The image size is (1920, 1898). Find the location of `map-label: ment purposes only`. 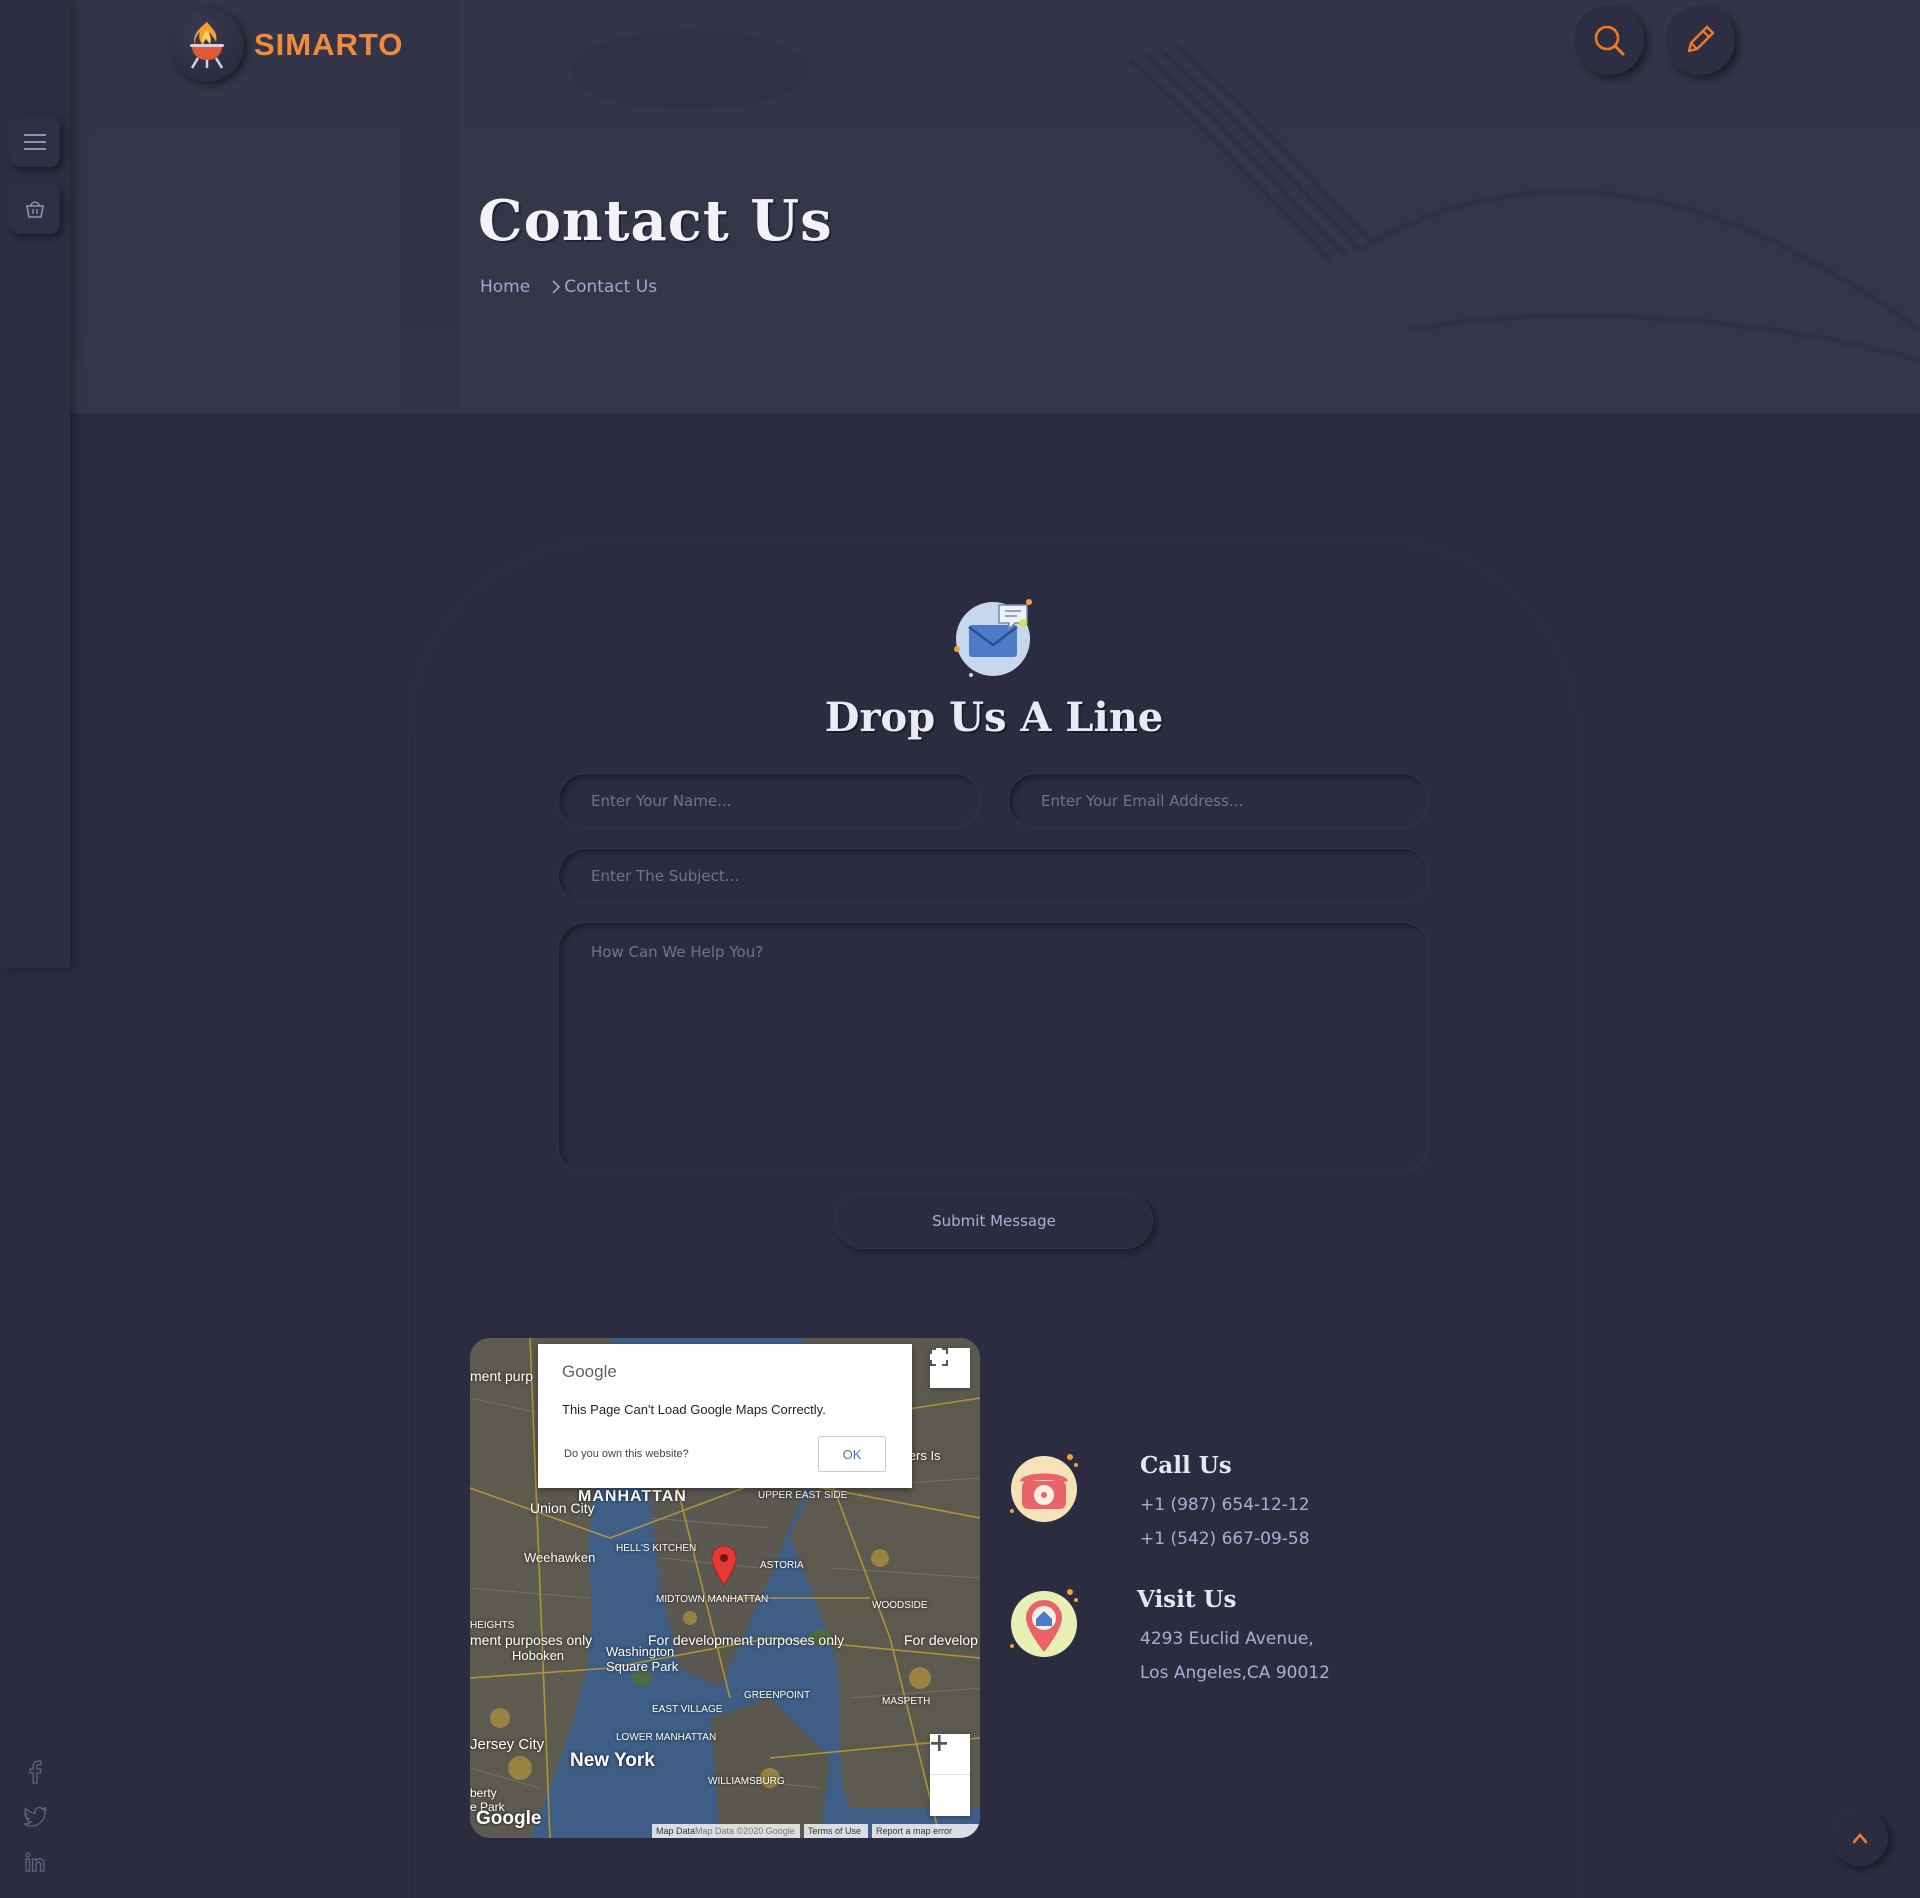

map-label: ment purposes only is located at coordinates (531, 1640).